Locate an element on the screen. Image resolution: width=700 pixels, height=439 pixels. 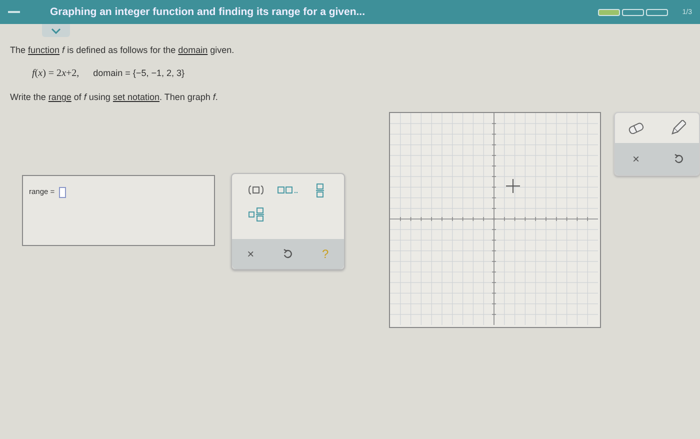
fraction-icon is located at coordinates (320, 190).